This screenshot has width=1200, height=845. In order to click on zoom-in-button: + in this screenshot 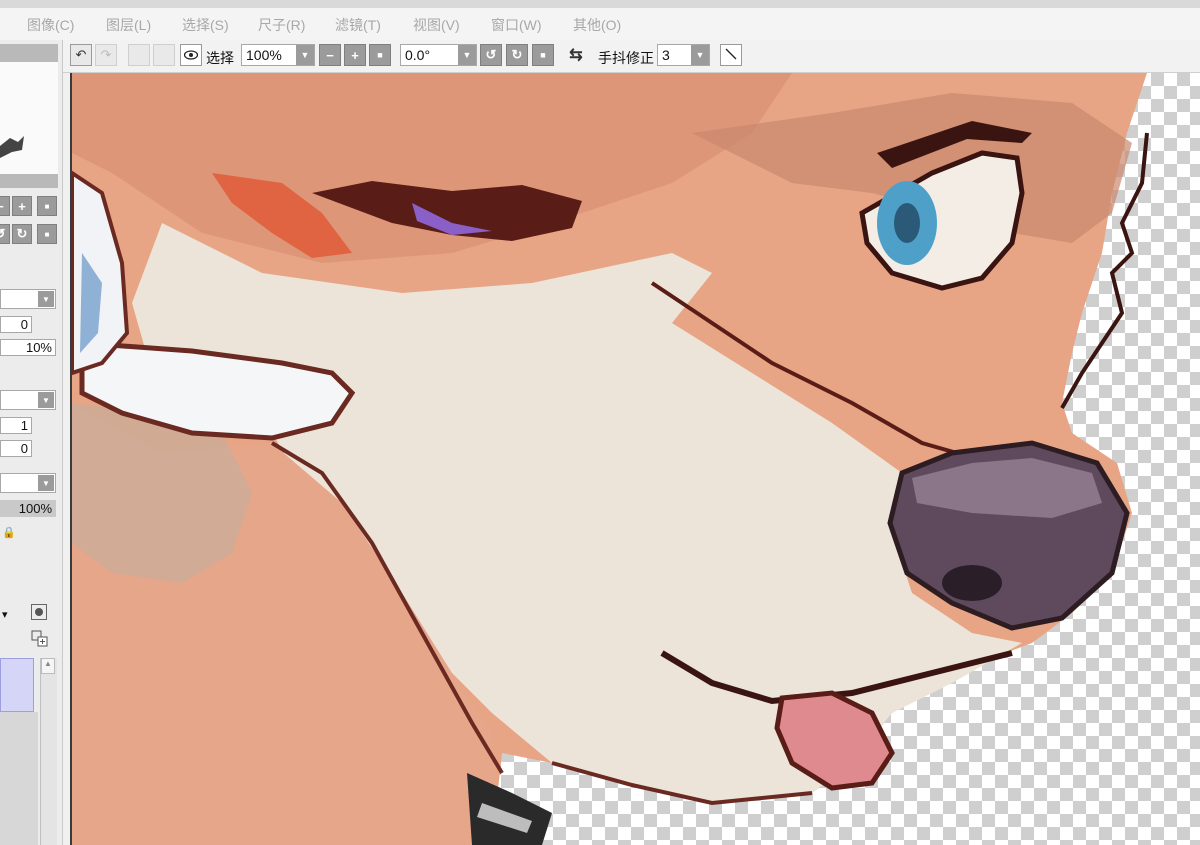, I will do `click(355, 55)`.